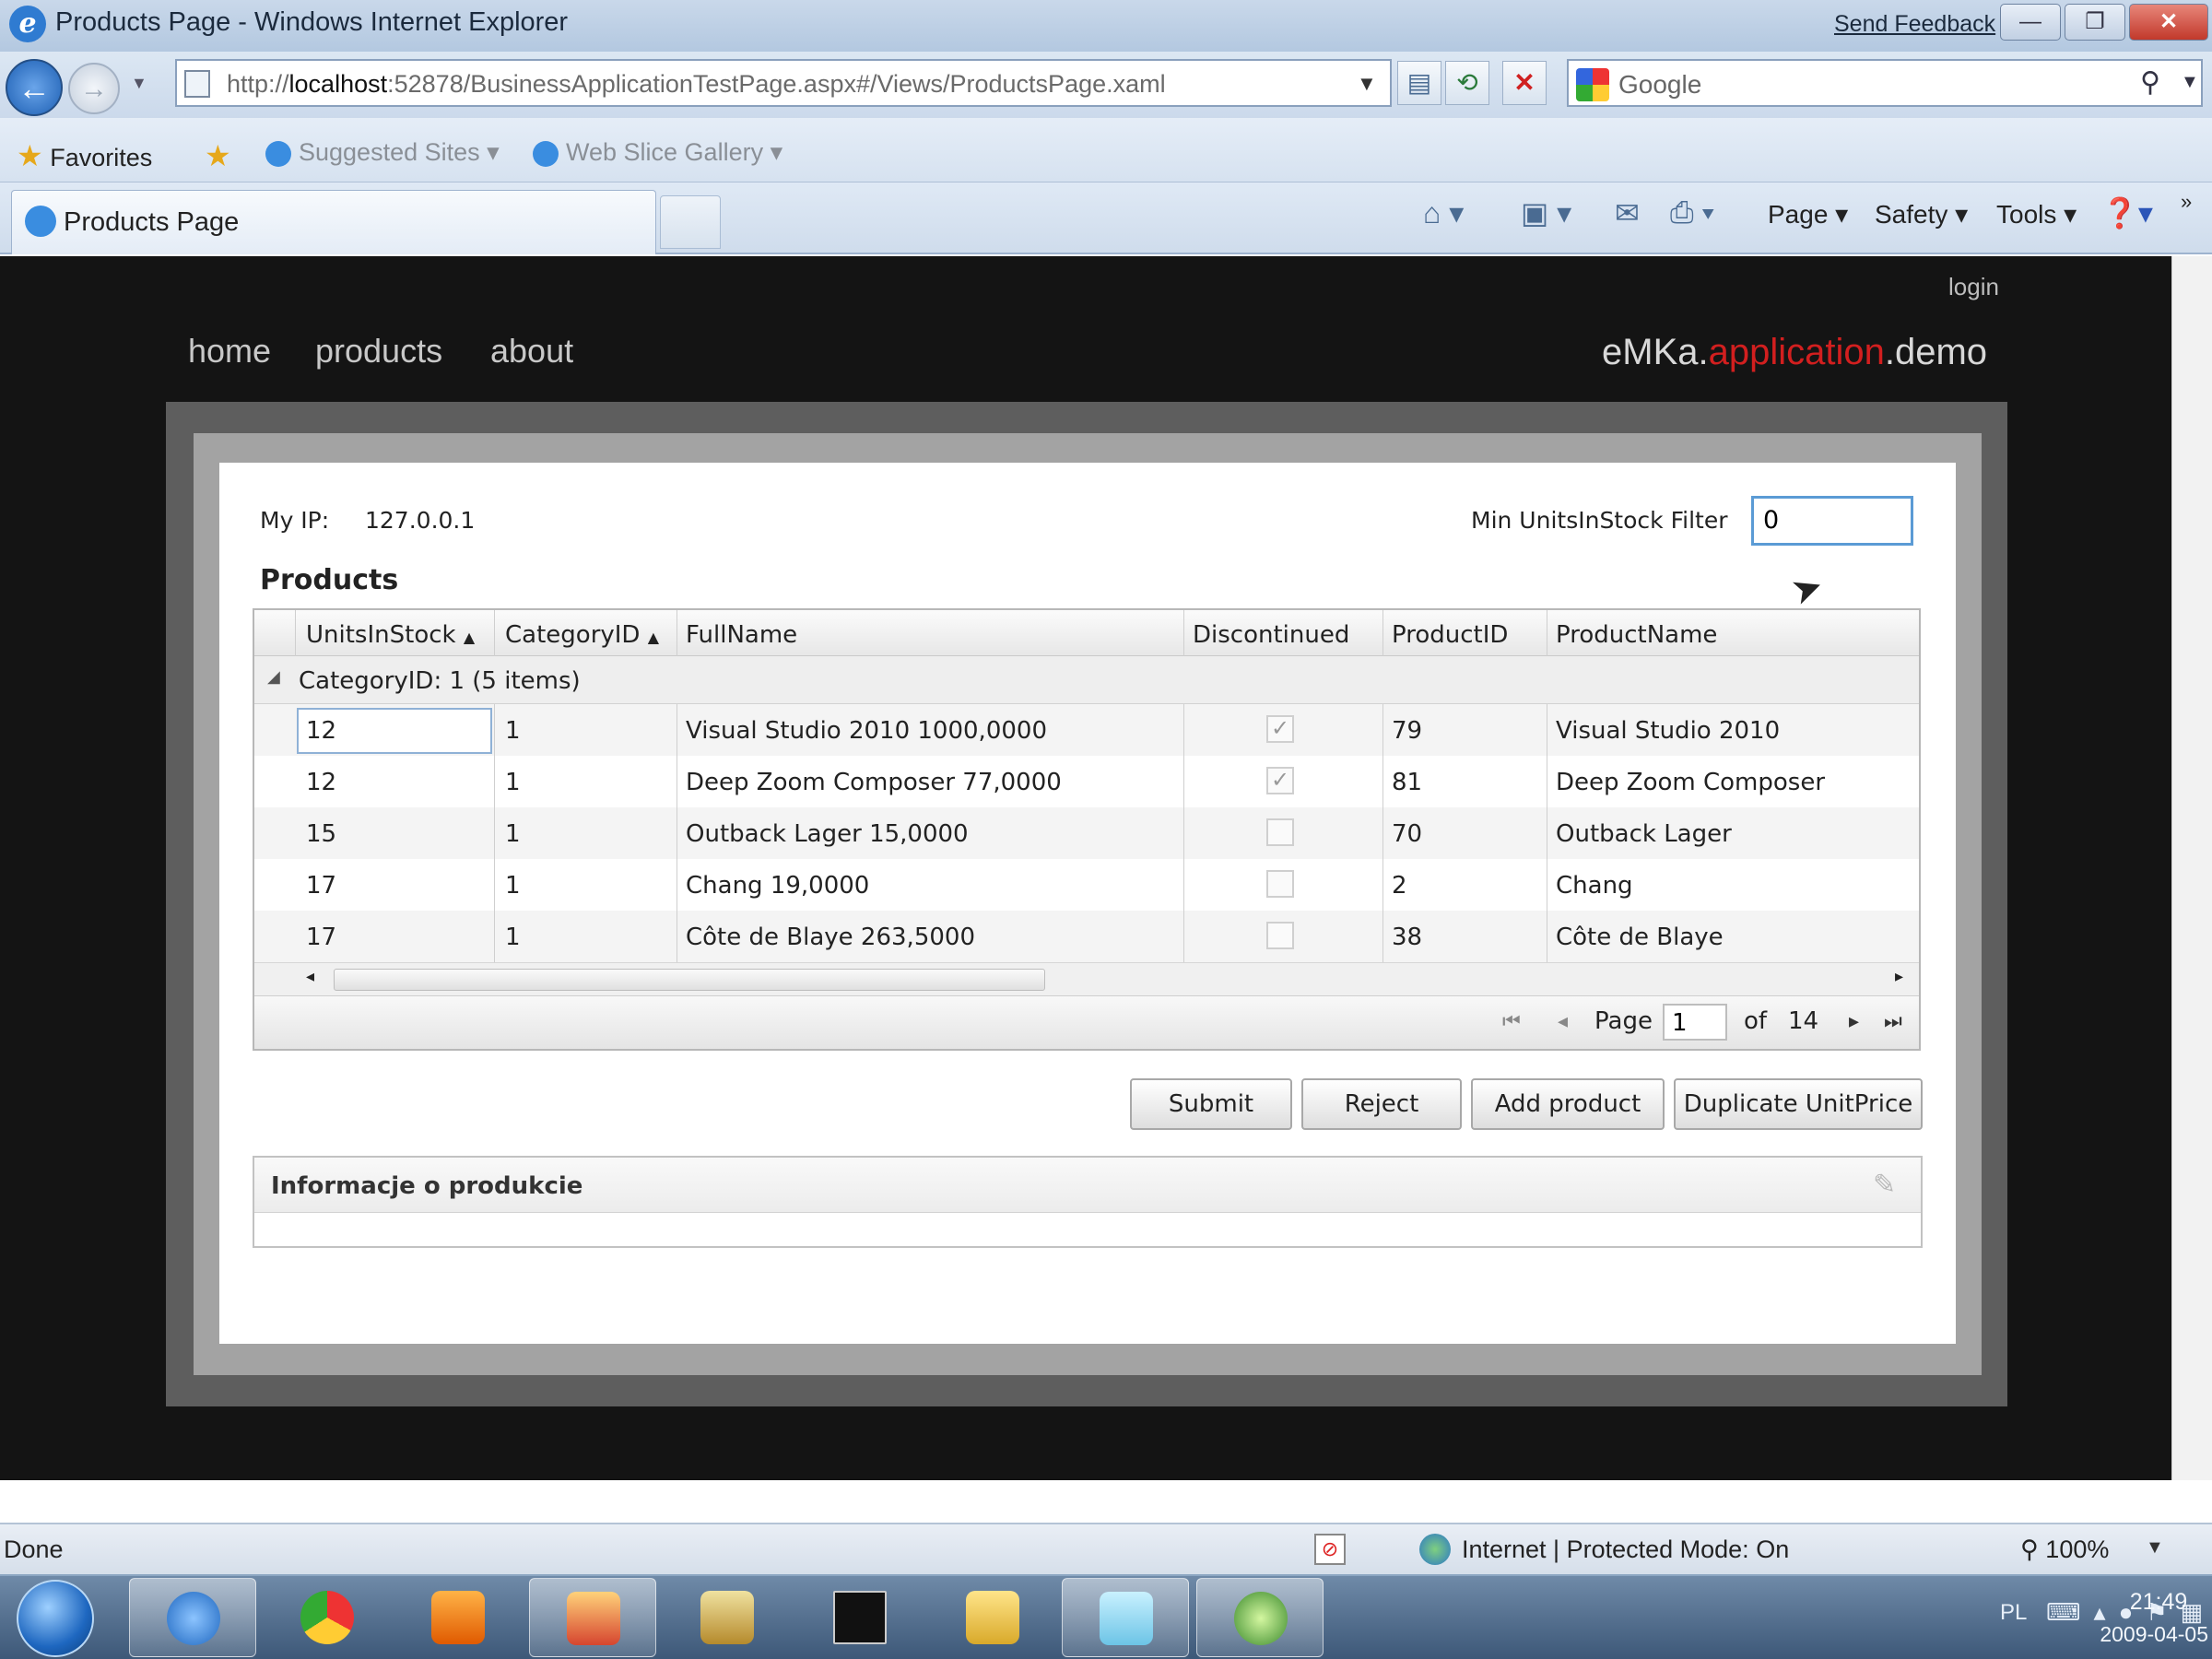 This screenshot has width=2212, height=1659. What do you see at coordinates (1644, 834) in the screenshot?
I see `cell-productname: Outback Lager` at bounding box center [1644, 834].